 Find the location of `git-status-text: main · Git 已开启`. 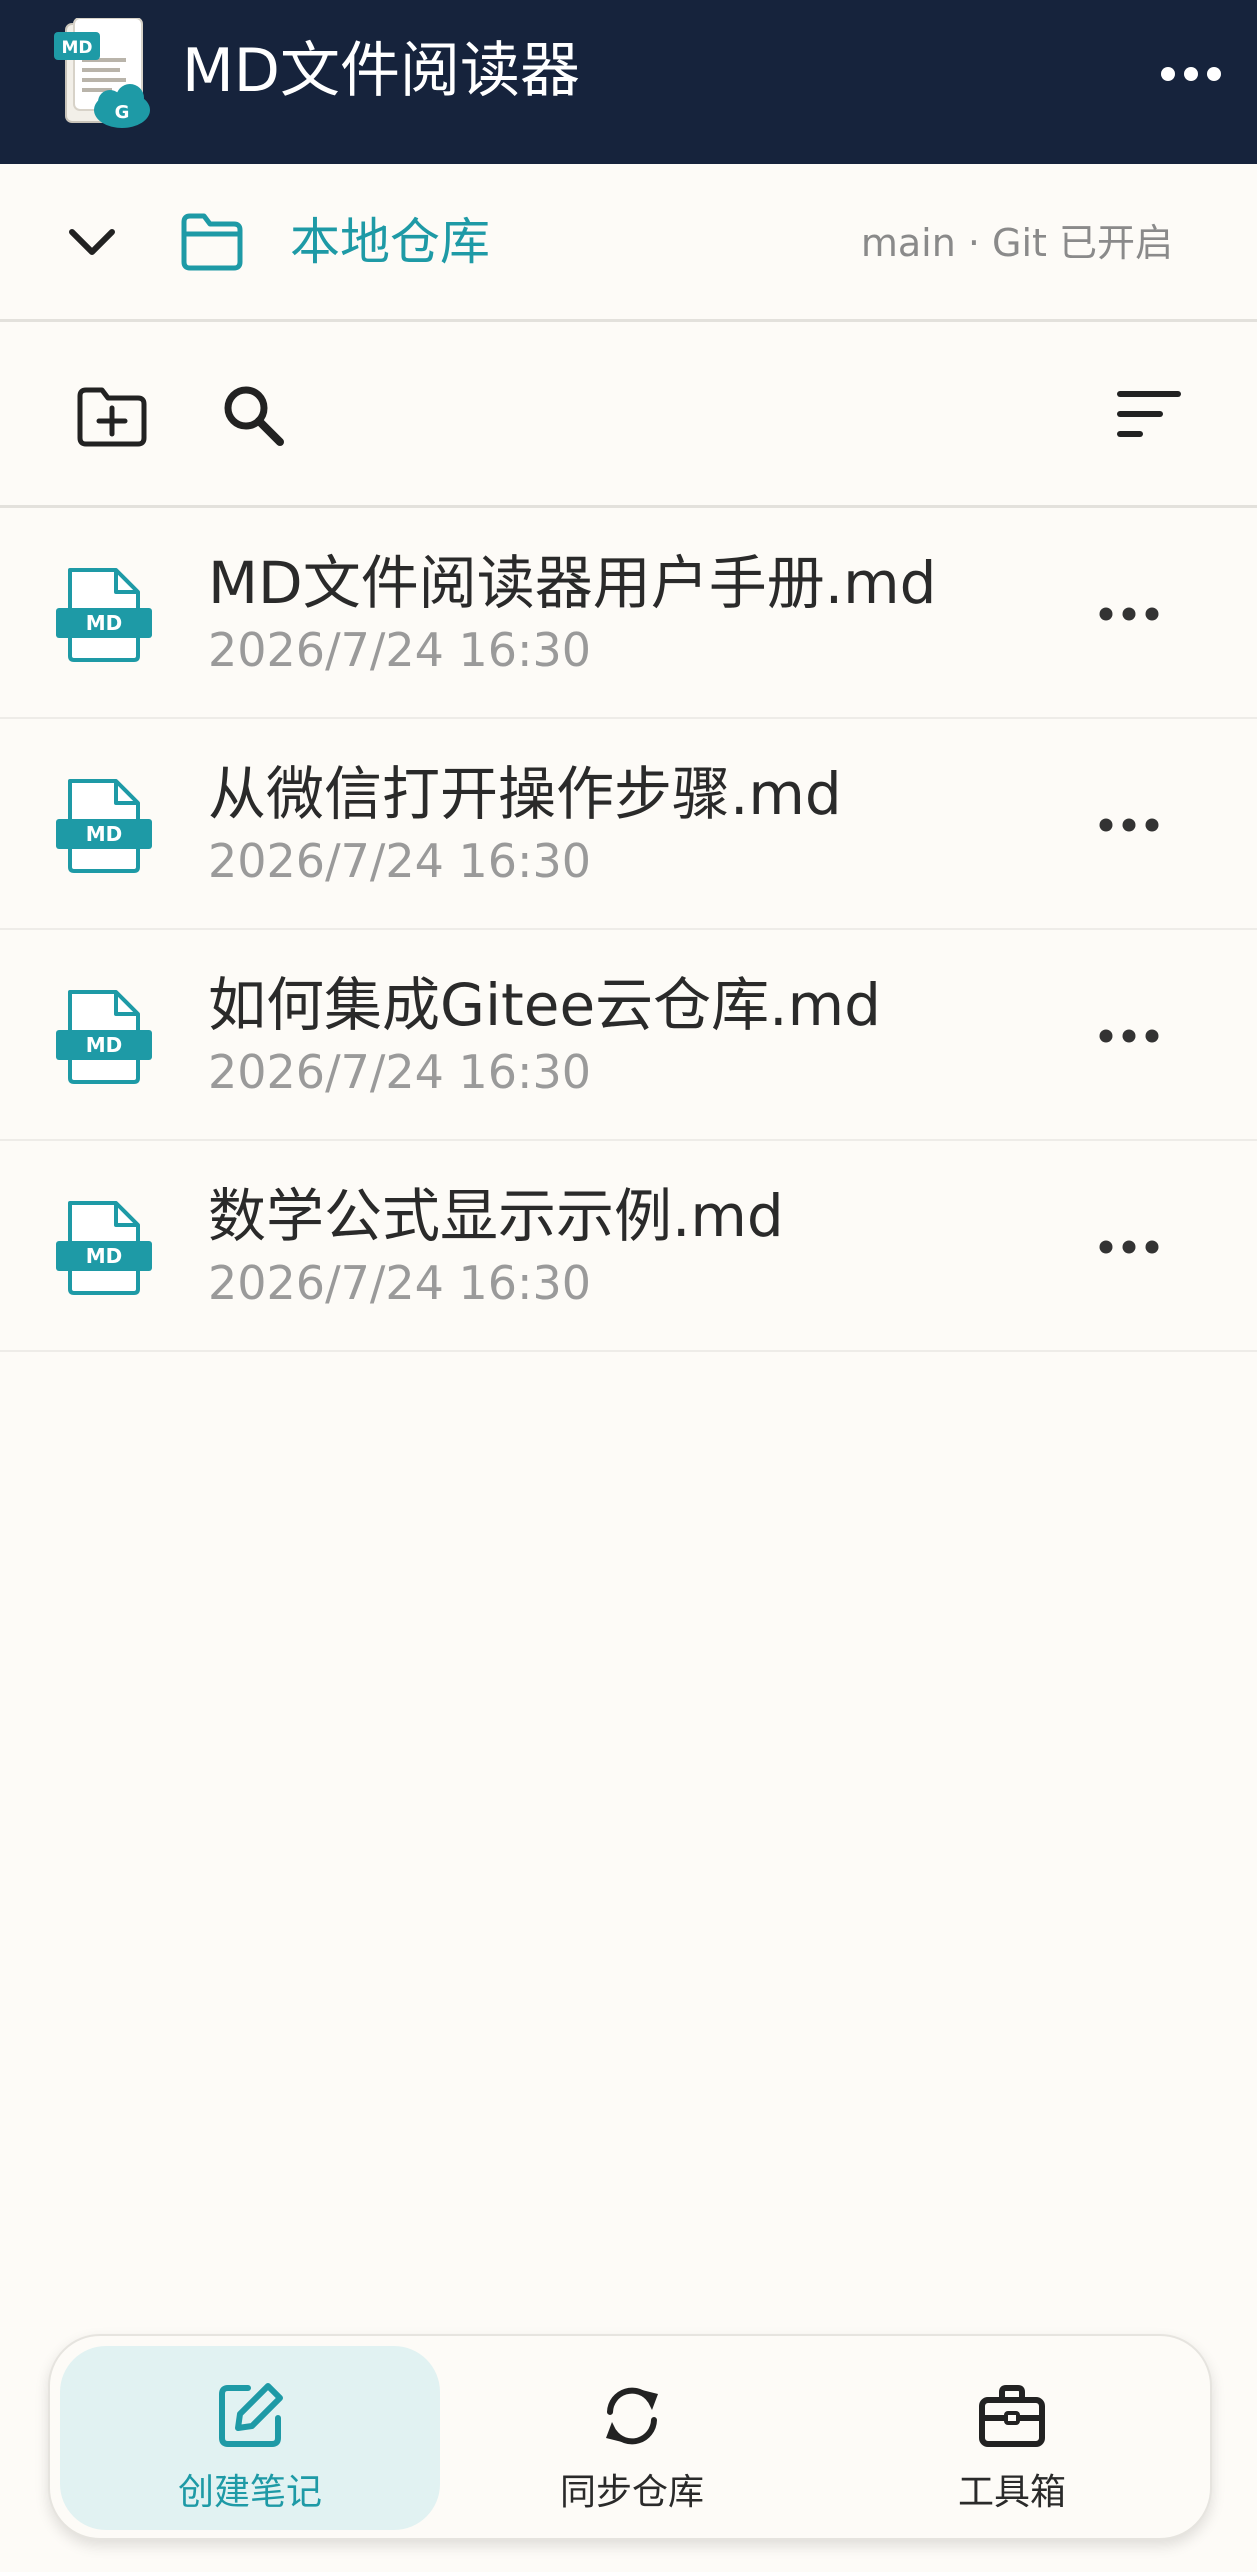

git-status-text: main · Git 已开启 is located at coordinates (1016, 243).